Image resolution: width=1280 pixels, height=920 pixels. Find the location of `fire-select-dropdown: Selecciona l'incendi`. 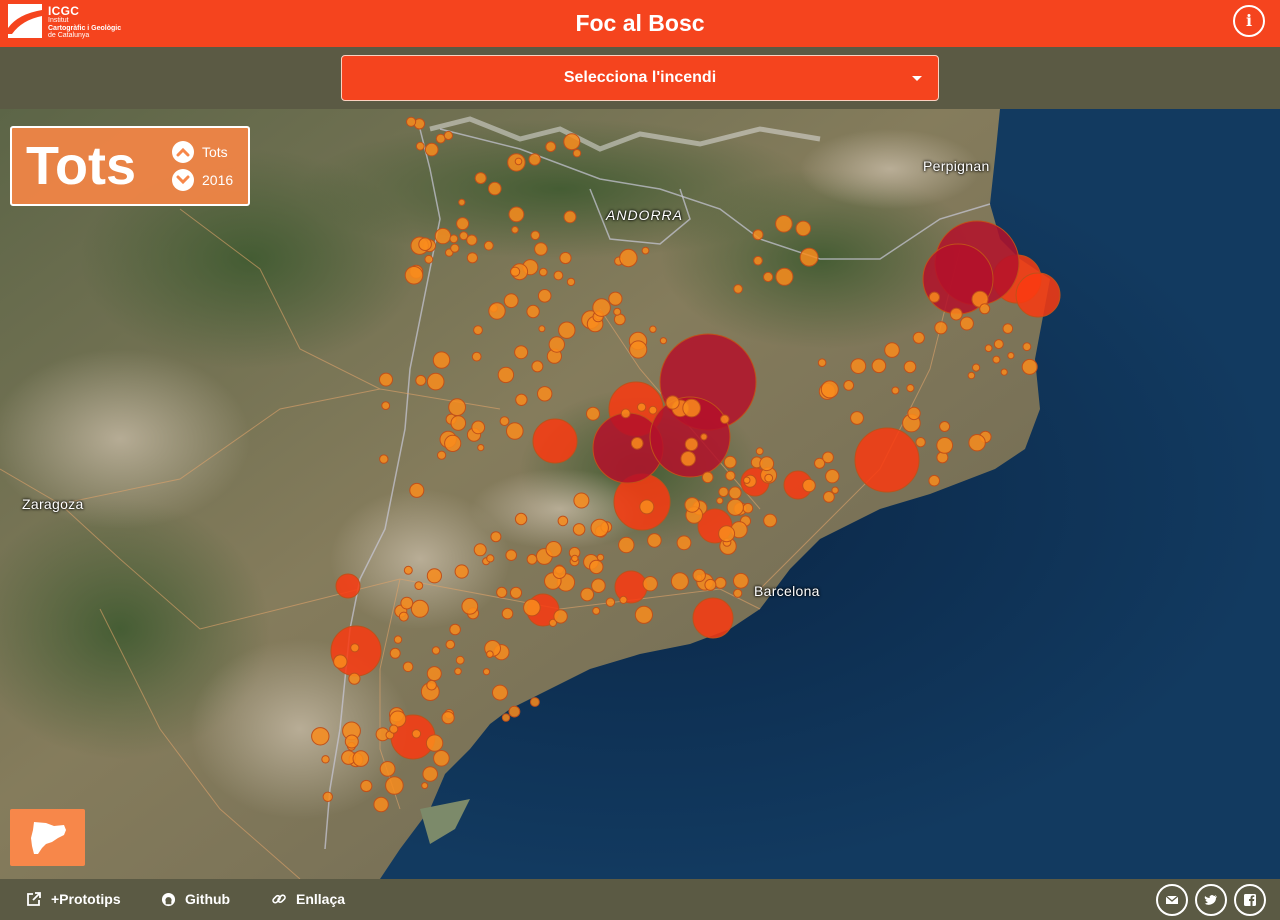

fire-select-dropdown: Selecciona l'incendi is located at coordinates (640, 78).